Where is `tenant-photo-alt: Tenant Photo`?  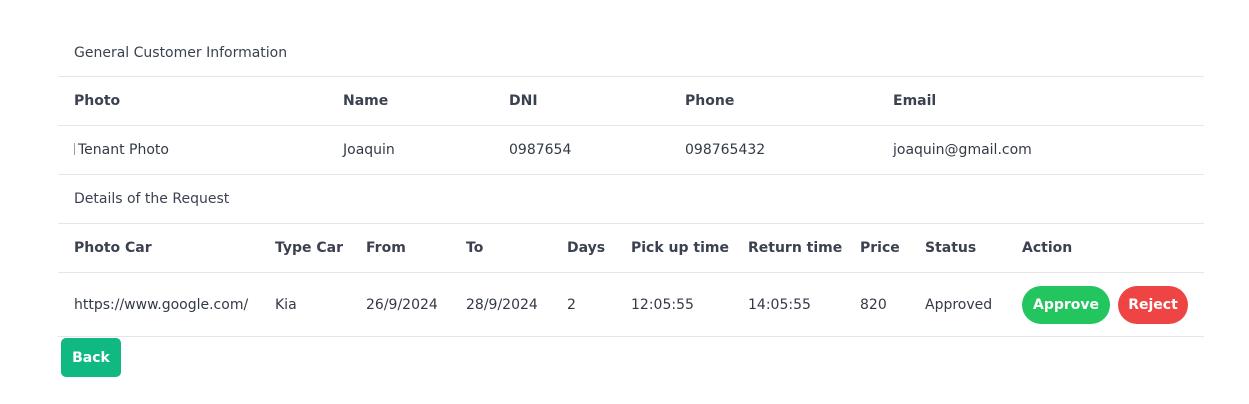
tenant-photo-alt: Tenant Photo is located at coordinates (123, 150).